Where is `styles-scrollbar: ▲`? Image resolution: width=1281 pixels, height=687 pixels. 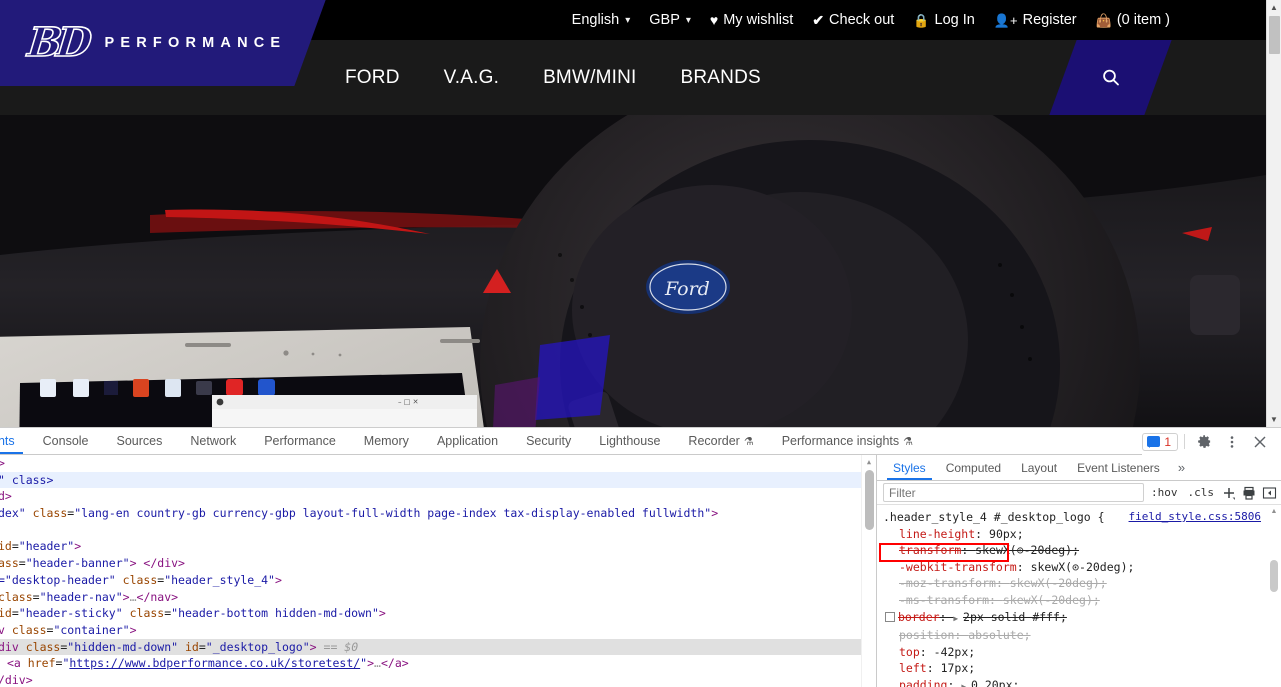 styles-scrollbar: ▲ is located at coordinates (1274, 596).